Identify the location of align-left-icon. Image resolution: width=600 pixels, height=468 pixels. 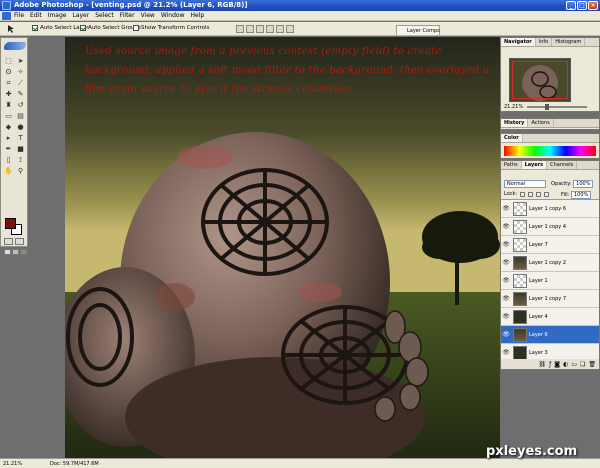
(270, 29).